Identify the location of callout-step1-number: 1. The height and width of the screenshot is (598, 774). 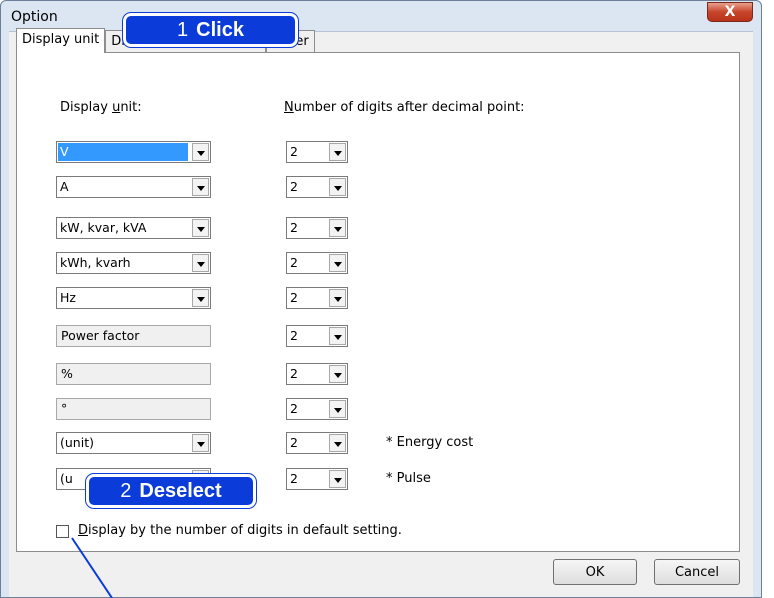
(183, 29).